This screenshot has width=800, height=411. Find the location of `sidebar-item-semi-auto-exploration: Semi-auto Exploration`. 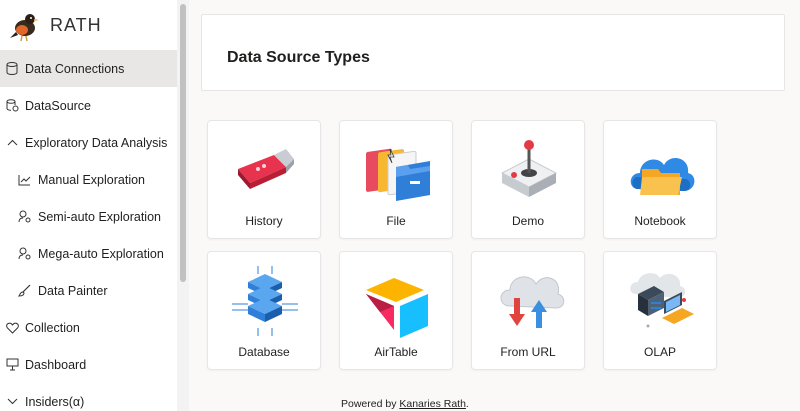

sidebar-item-semi-auto-exploration: Semi-auto Exploration is located at coordinates (88, 216).